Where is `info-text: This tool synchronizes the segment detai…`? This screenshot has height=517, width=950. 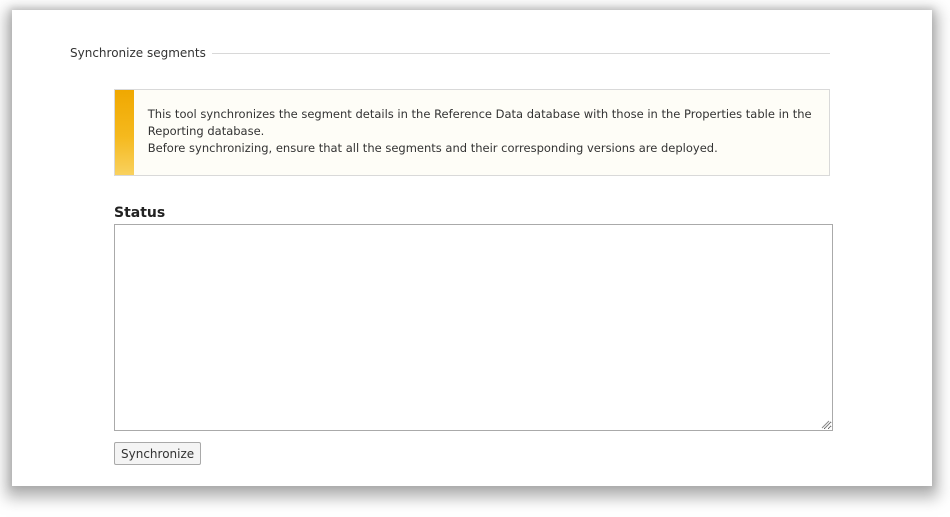
info-text: This tool synchronizes the segment detai… is located at coordinates (481, 132).